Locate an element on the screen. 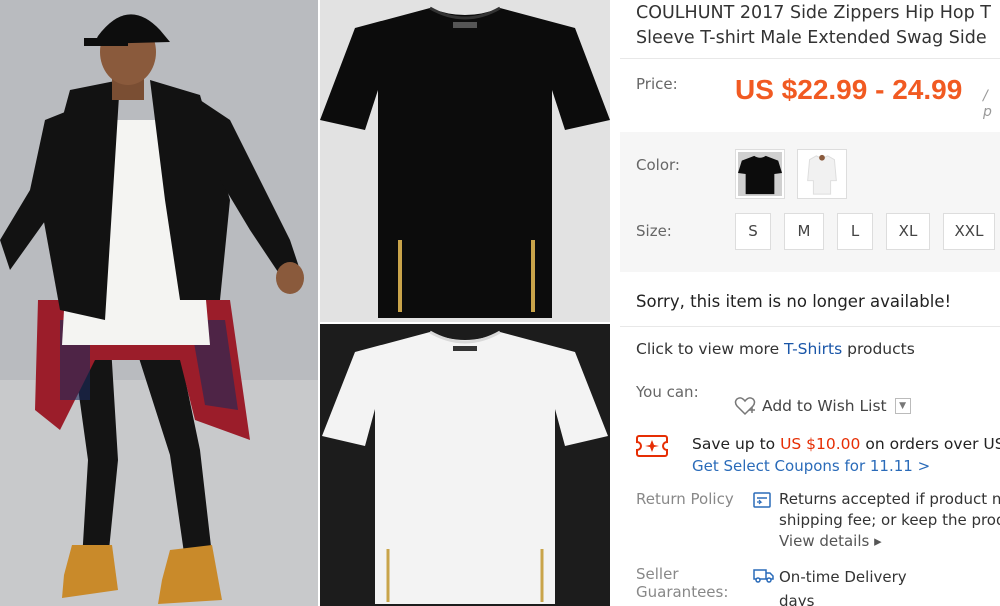  coupon-text-before: Save up to is located at coordinates (736, 444).